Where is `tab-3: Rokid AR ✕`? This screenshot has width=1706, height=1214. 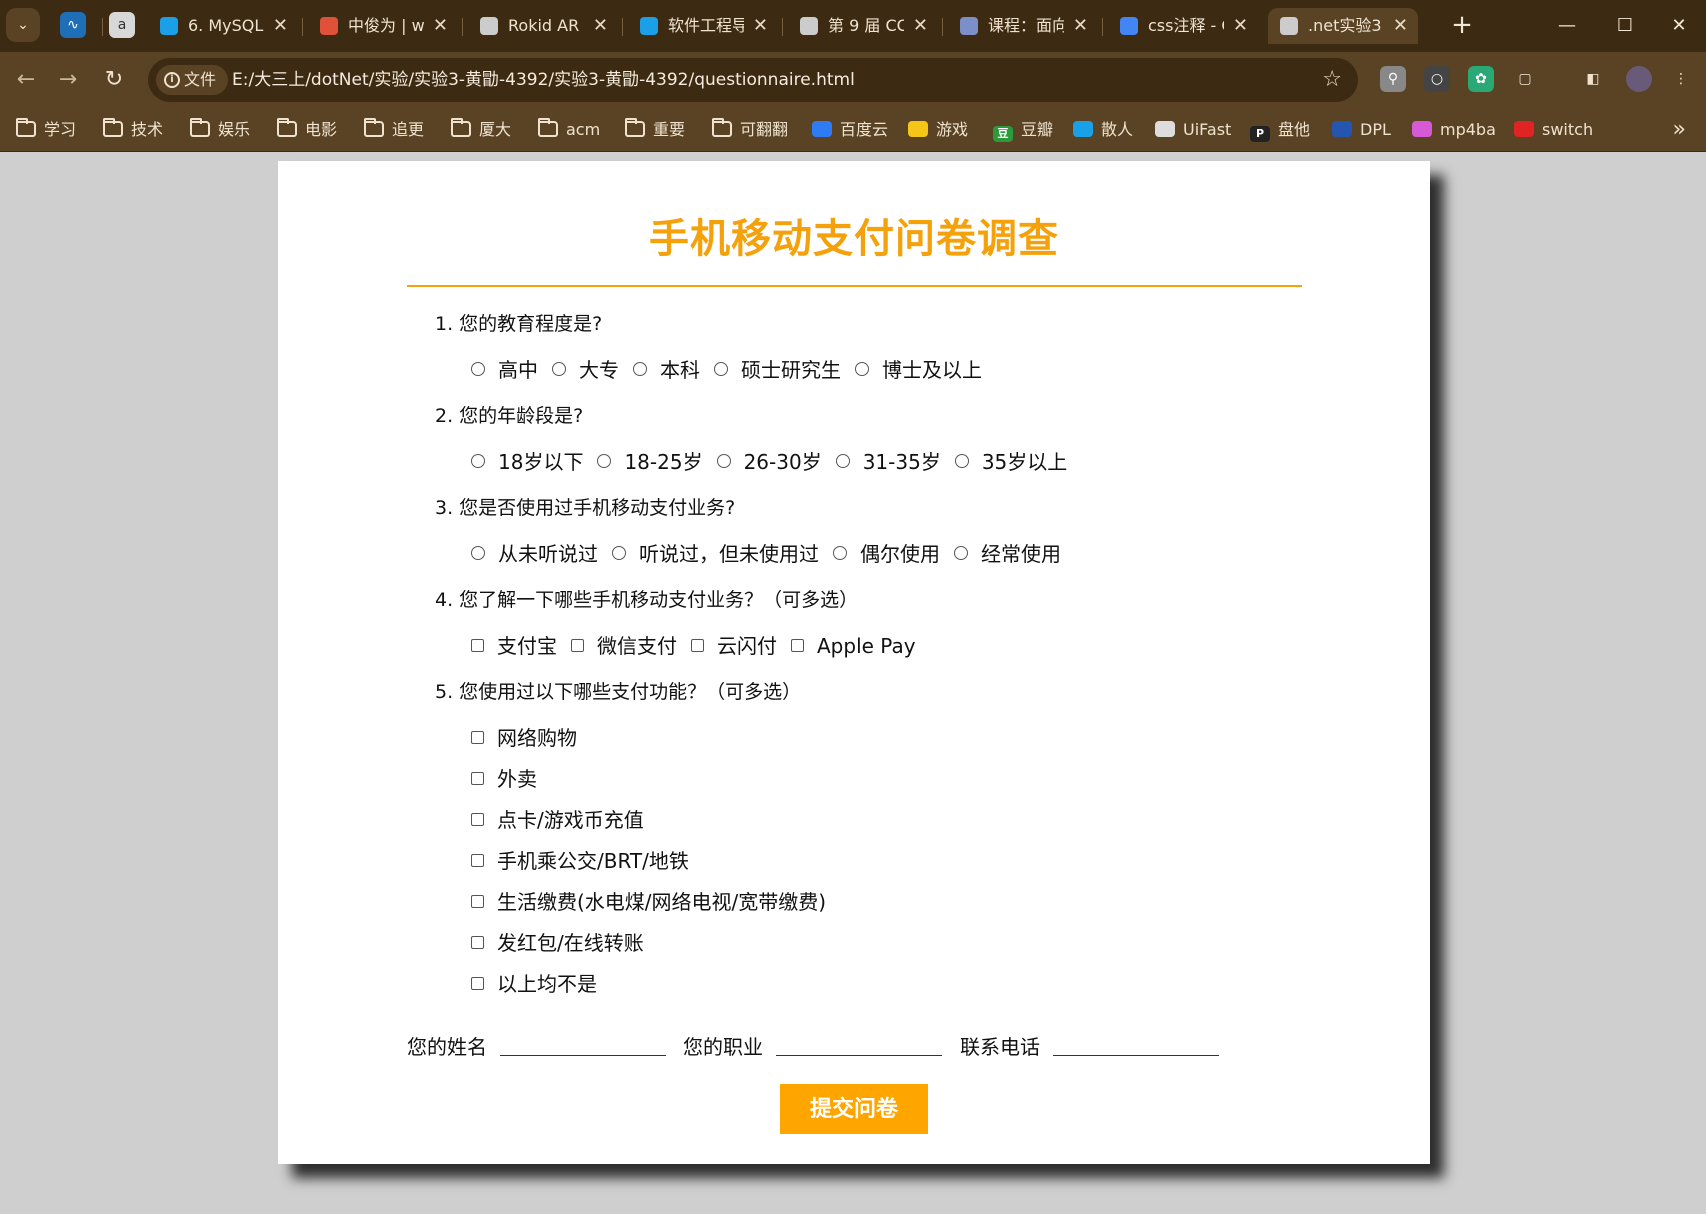
tab-3: Rokid AR ✕ is located at coordinates (543, 26).